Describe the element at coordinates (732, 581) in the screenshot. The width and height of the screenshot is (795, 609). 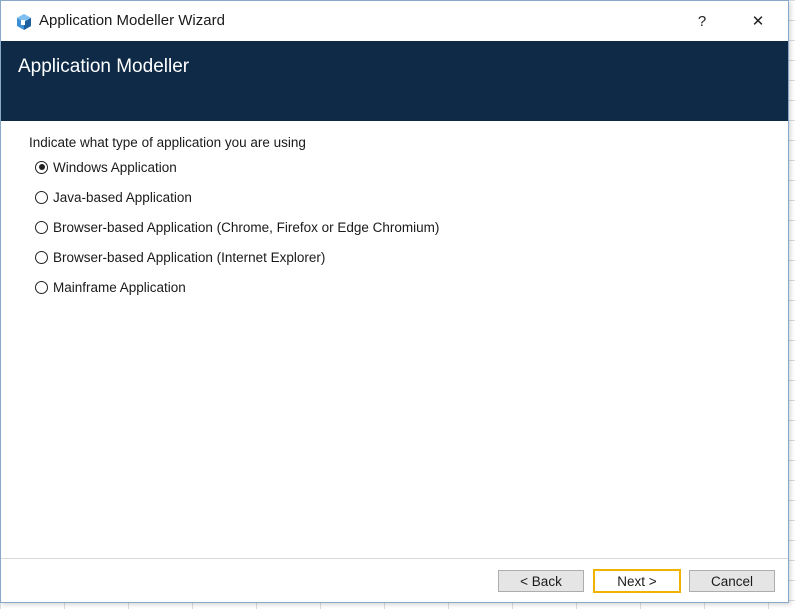
I see `cancel-button: Cancel` at that location.